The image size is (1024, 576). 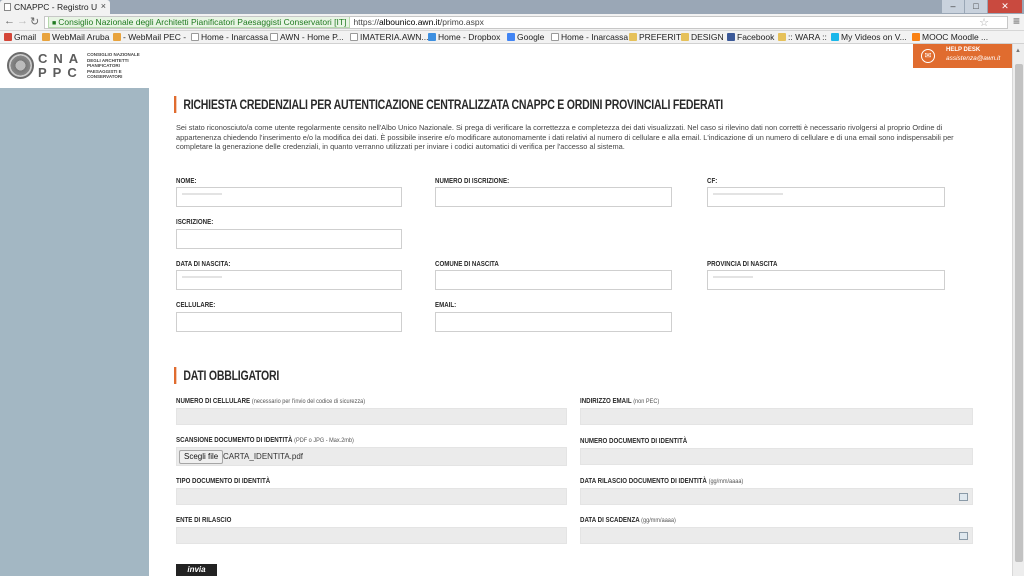 I want to click on scrollbar-thumb, so click(x=1019, y=313).